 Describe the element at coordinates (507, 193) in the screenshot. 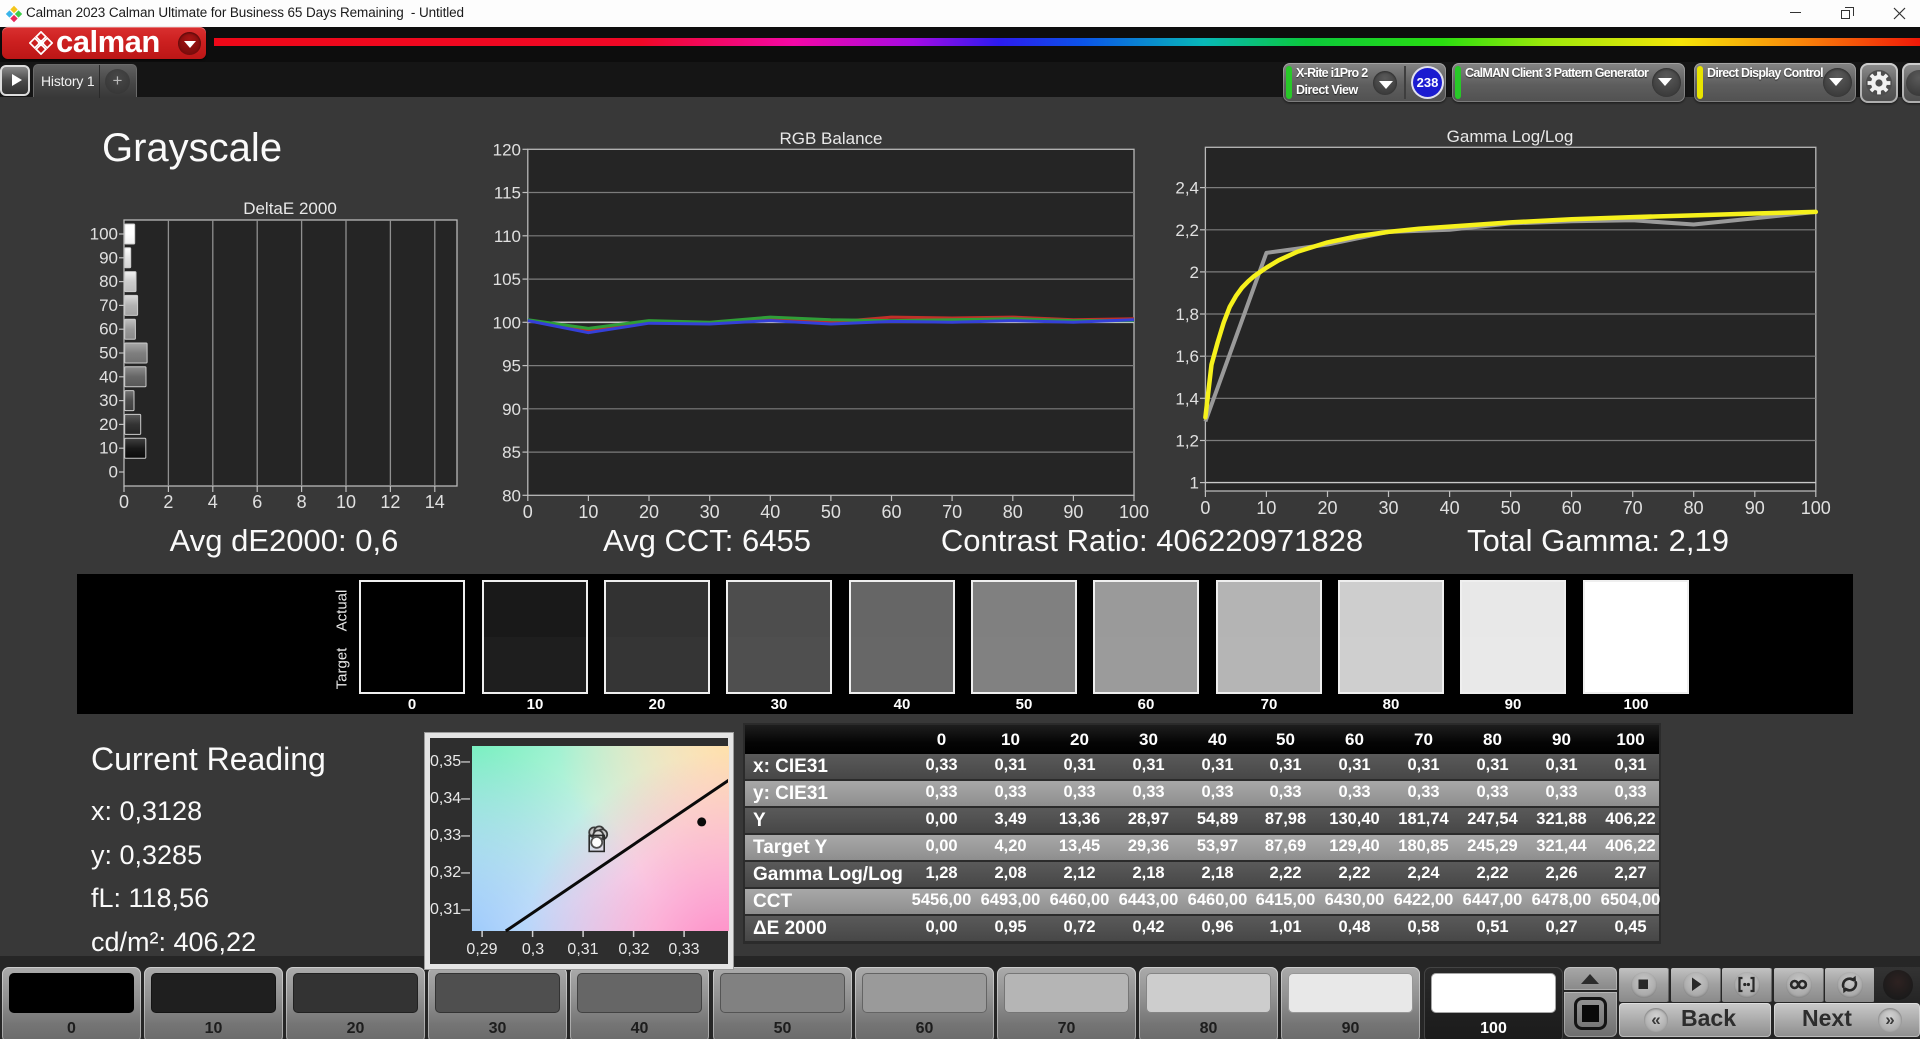

I see `svg-text: 115` at that location.